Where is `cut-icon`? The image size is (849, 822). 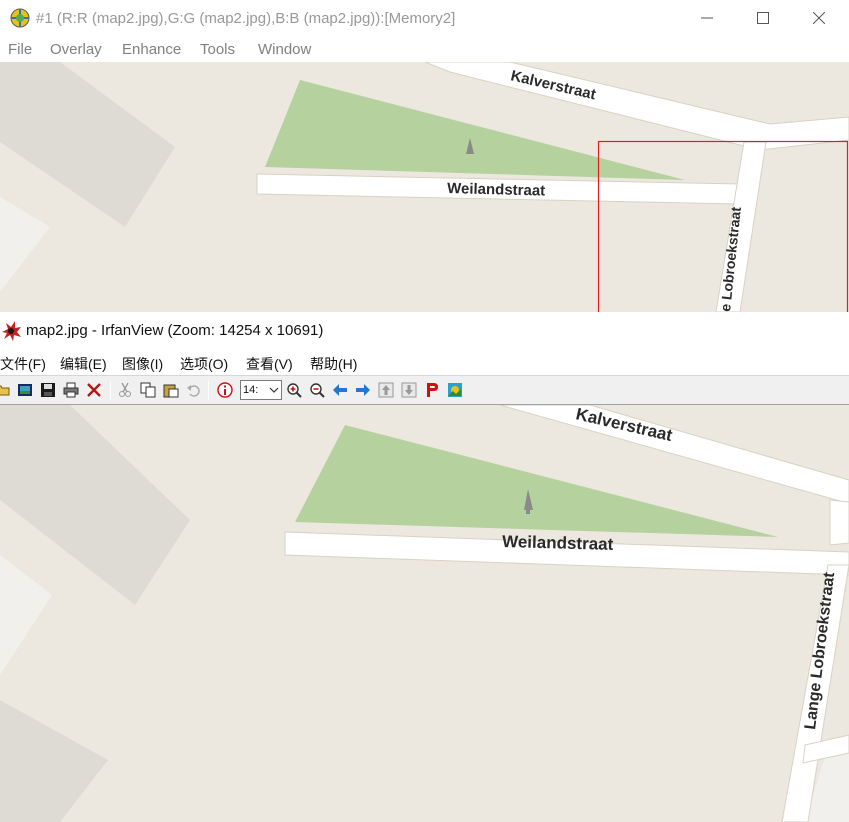 cut-icon is located at coordinates (125, 389).